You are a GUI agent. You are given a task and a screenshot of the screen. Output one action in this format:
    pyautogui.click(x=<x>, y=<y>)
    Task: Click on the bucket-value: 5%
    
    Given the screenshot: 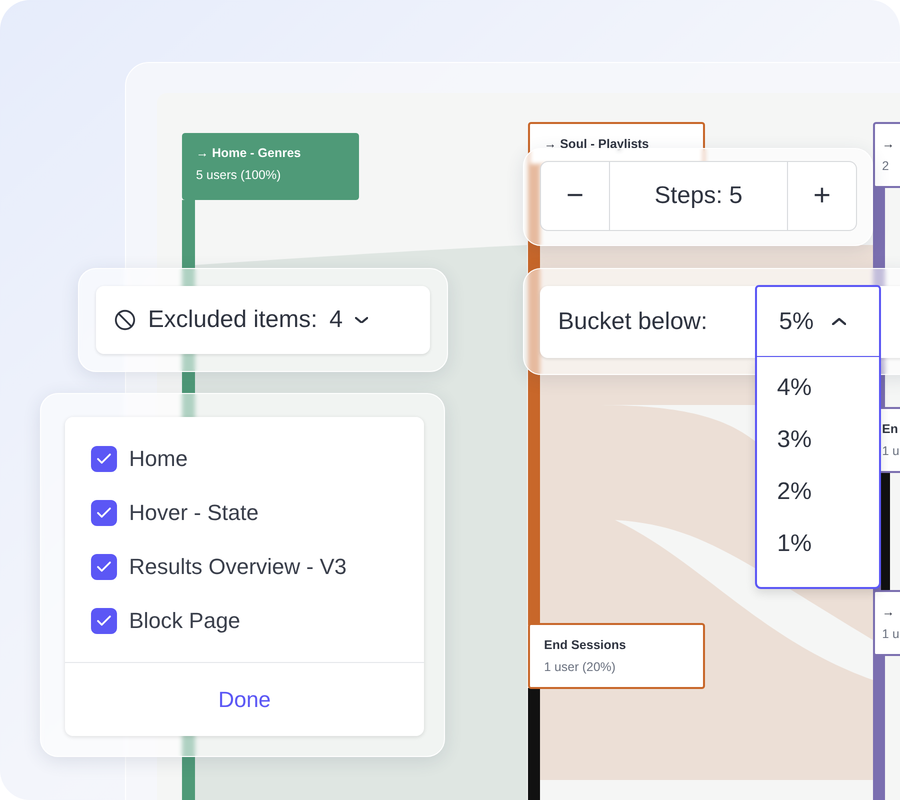 What is the action you would take?
    pyautogui.click(x=796, y=321)
    